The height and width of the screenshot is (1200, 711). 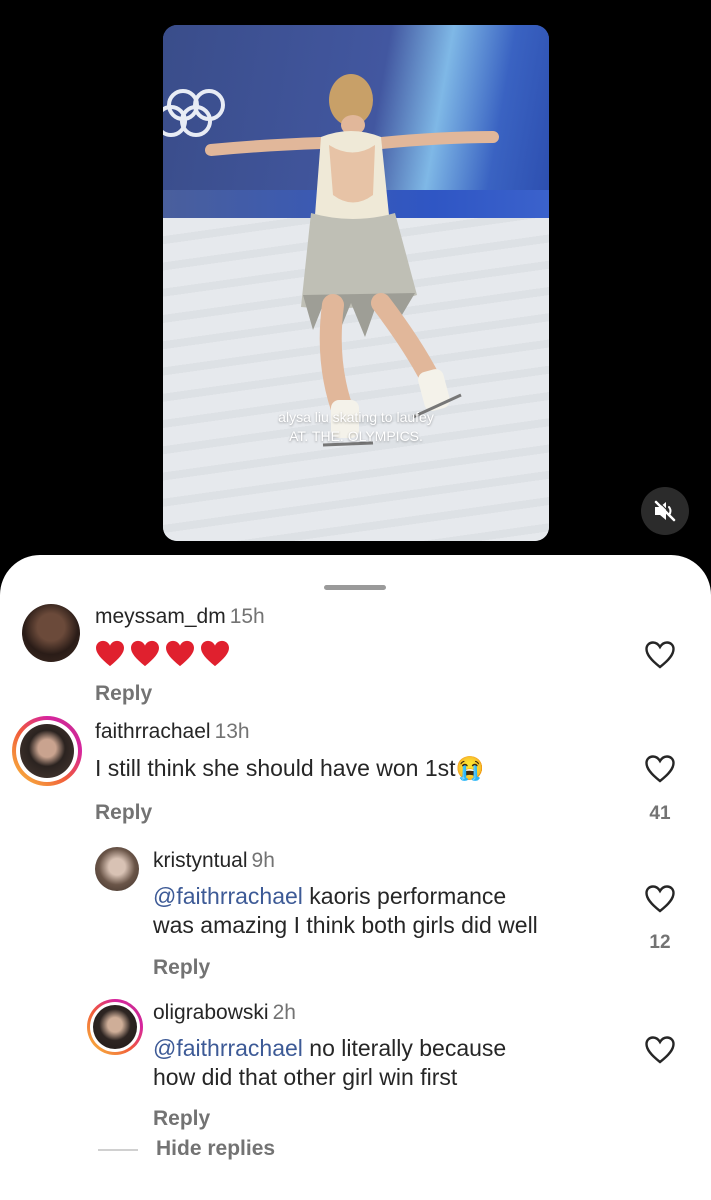 What do you see at coordinates (404, 1048) in the screenshot?
I see `comment-body-line-1: no literally because` at bounding box center [404, 1048].